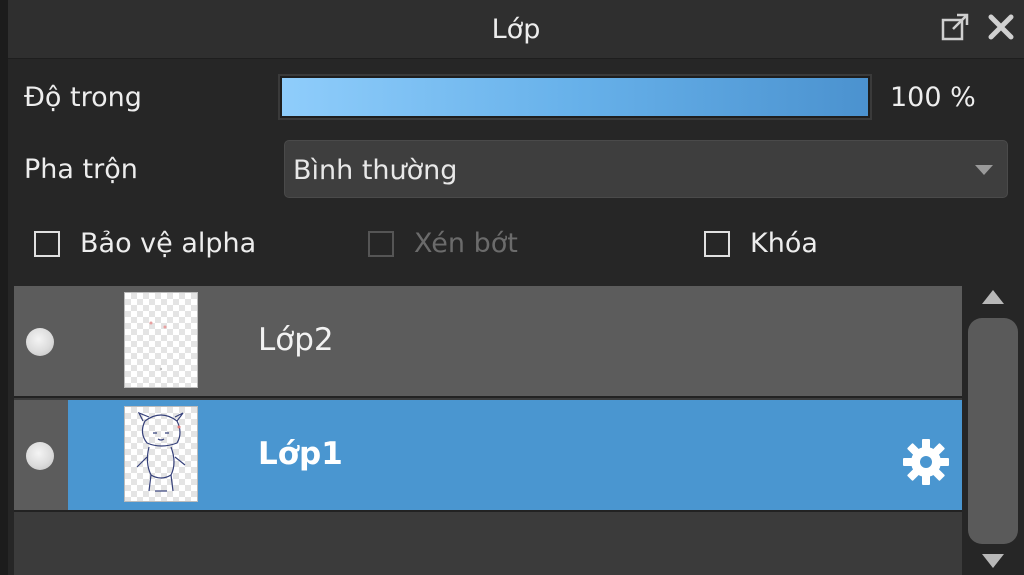 This screenshot has height=575, width=1024. I want to click on popout-icon, so click(955, 27).